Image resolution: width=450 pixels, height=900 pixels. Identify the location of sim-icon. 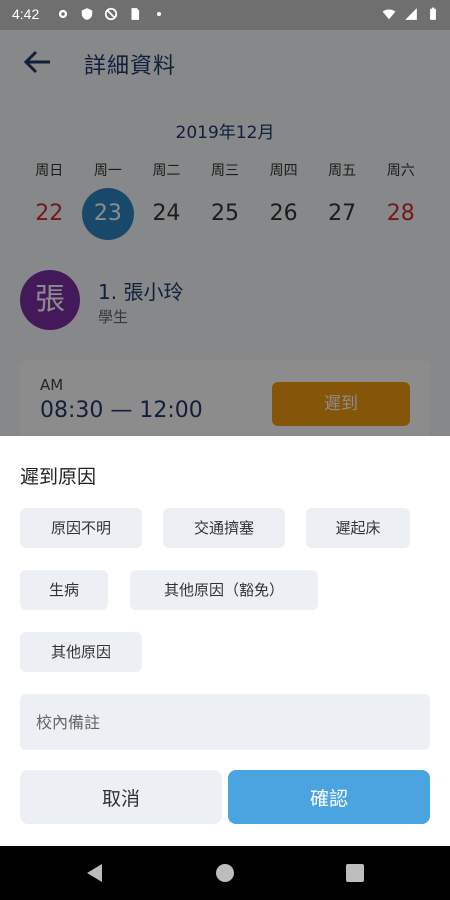
(135, 14).